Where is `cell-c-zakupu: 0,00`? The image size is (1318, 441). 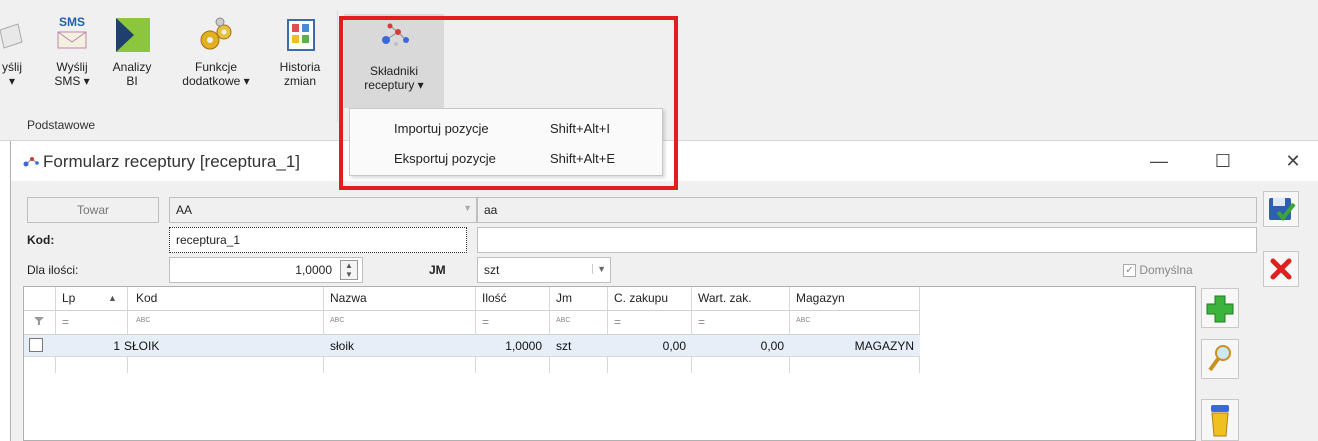 cell-c-zakupu: 0,00 is located at coordinates (674, 346).